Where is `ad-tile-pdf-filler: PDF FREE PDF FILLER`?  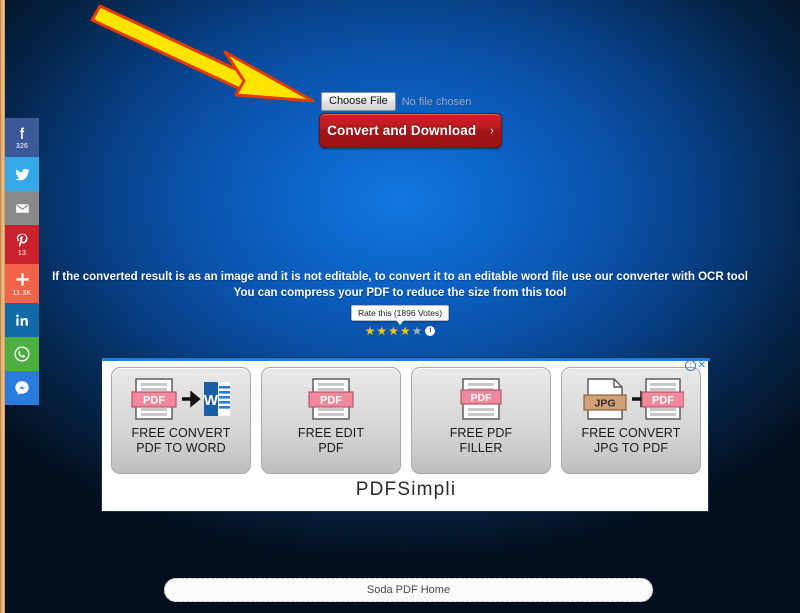 ad-tile-pdf-filler: PDF FREE PDF FILLER is located at coordinates (481, 420).